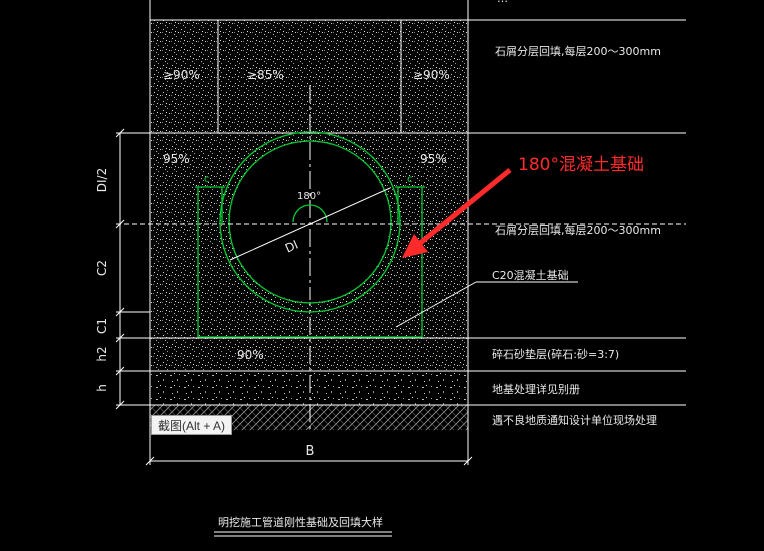  Describe the element at coordinates (578, 51) in the screenshot. I see `note-backfill-upper: 石屑分层回填,每层200～300mm` at that location.